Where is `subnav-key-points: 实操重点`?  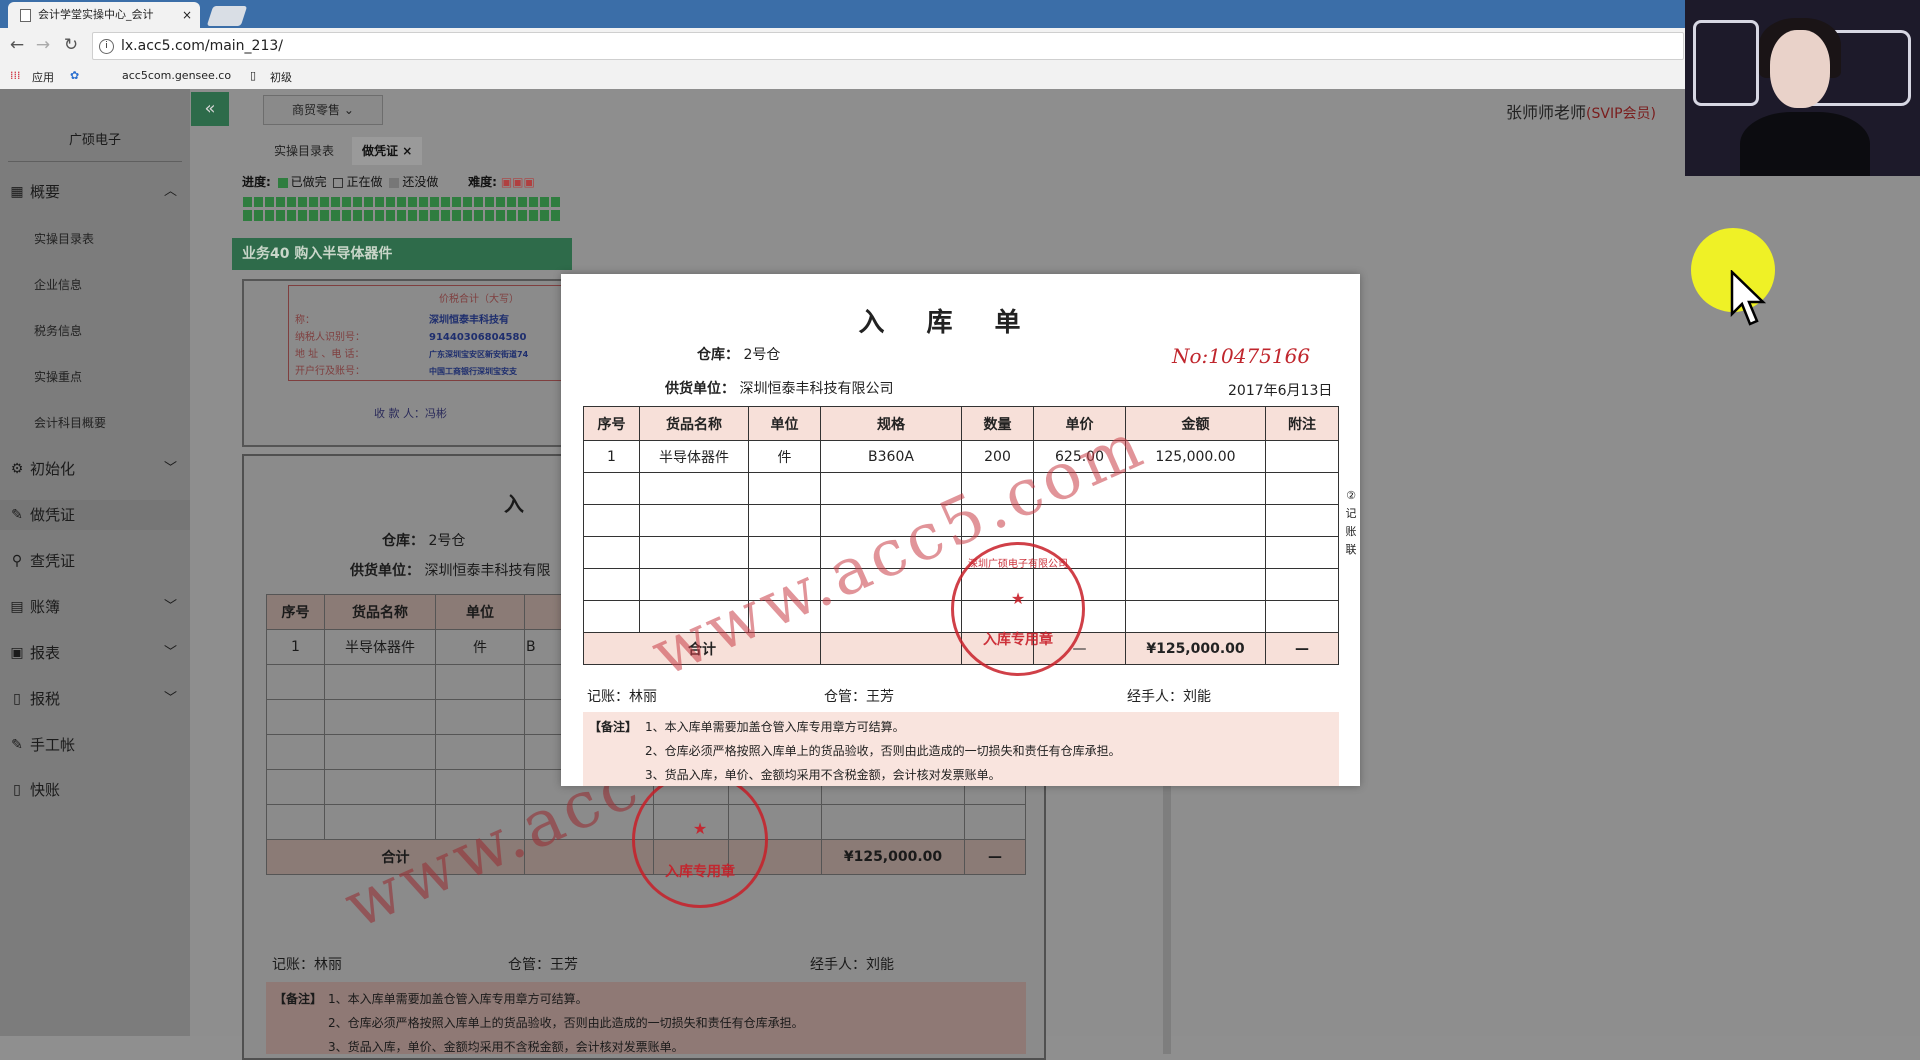
subnav-key-points: 实操重点 is located at coordinates (58, 376).